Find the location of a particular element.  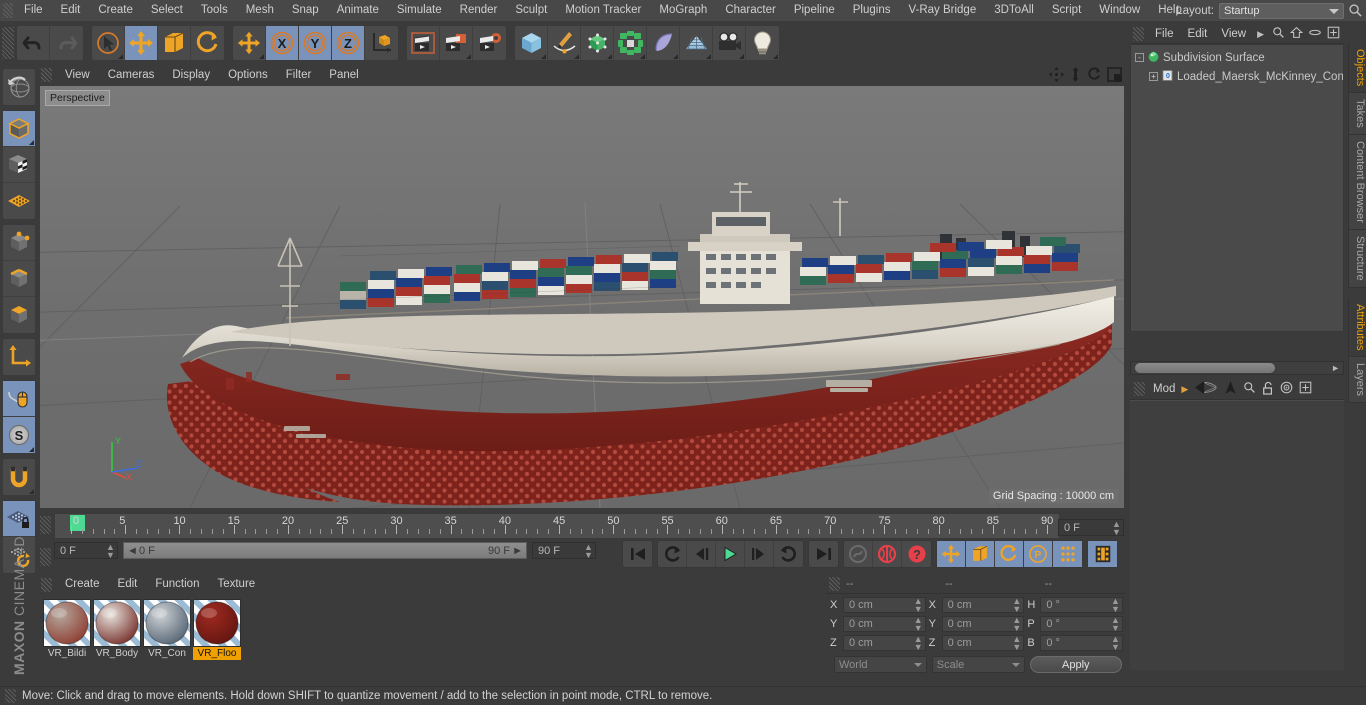

scrollbar-thumb is located at coordinates (1204, 368).